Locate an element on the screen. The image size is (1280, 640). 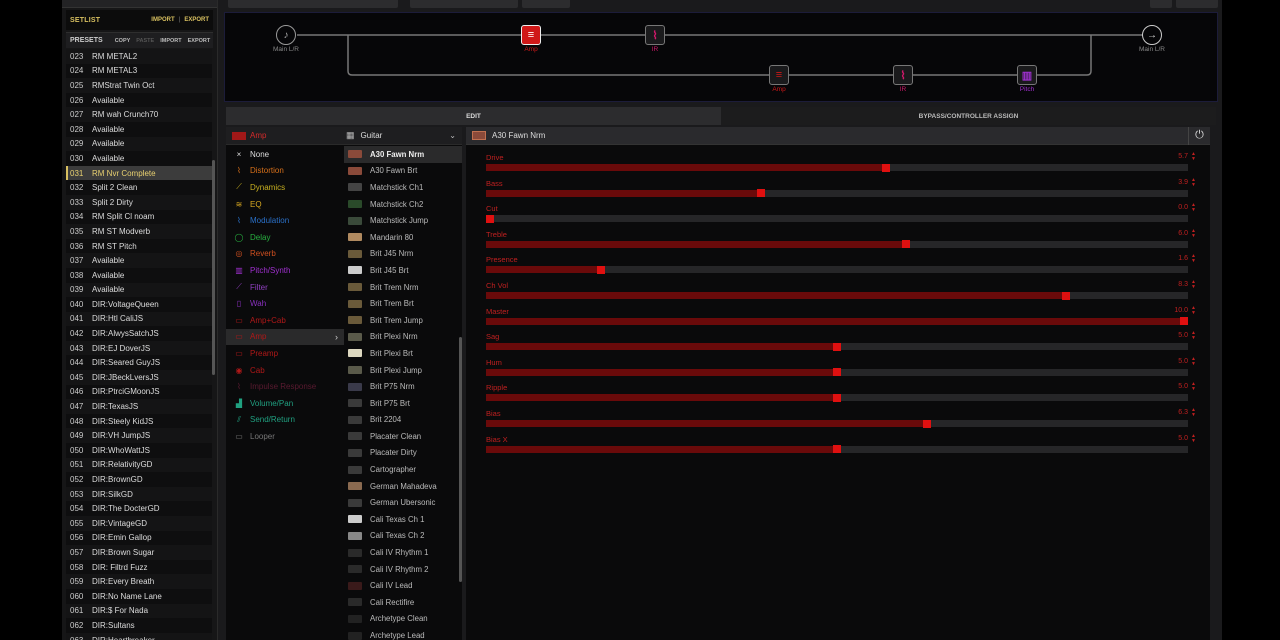
presets-paste-button: PASTE is located at coordinates (145, 41).